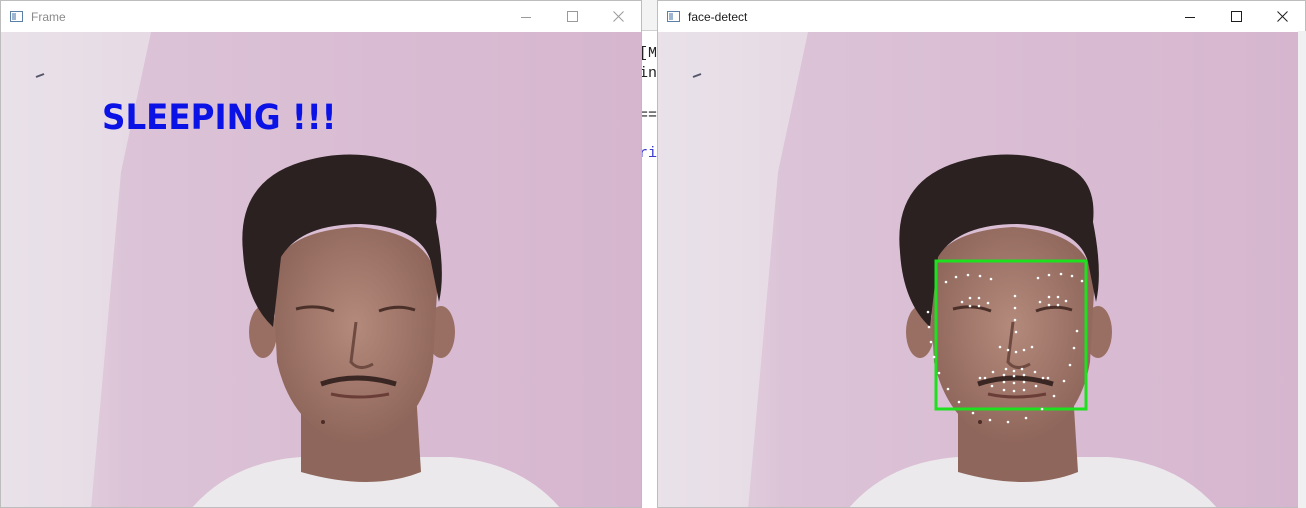  I want to click on window-title: Frame, so click(48, 16).